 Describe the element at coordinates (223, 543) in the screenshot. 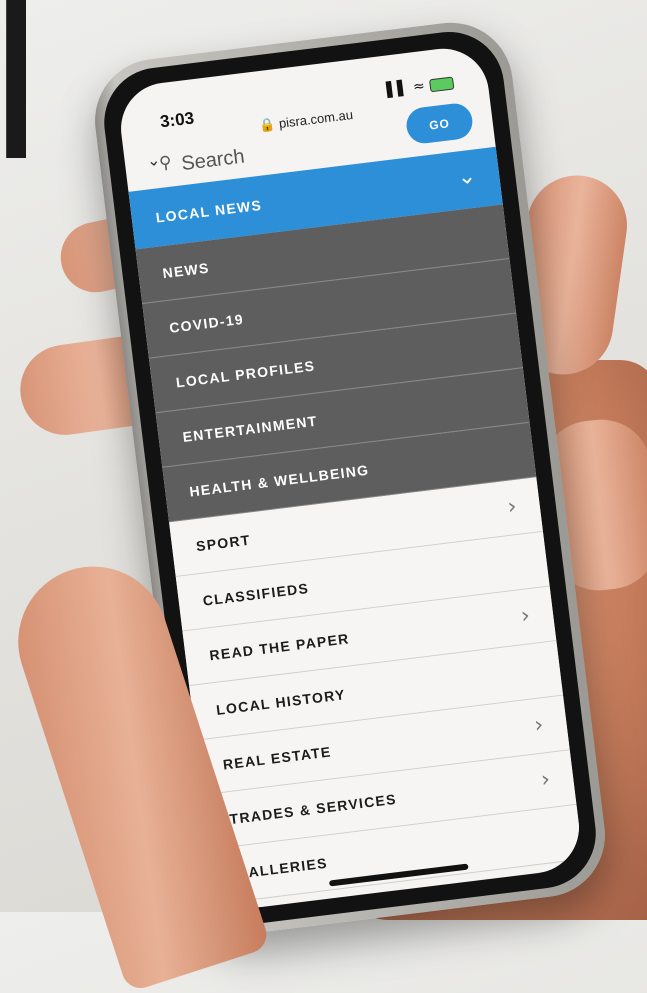

I see `menu-item-label: SPORT` at that location.